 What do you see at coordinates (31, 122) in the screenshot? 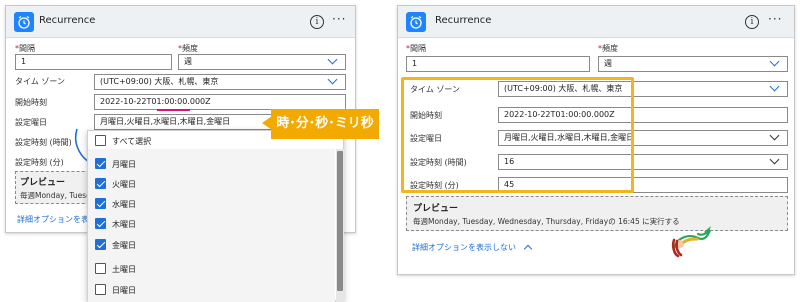
I see `weekdays-label: 設定曜日` at bounding box center [31, 122].